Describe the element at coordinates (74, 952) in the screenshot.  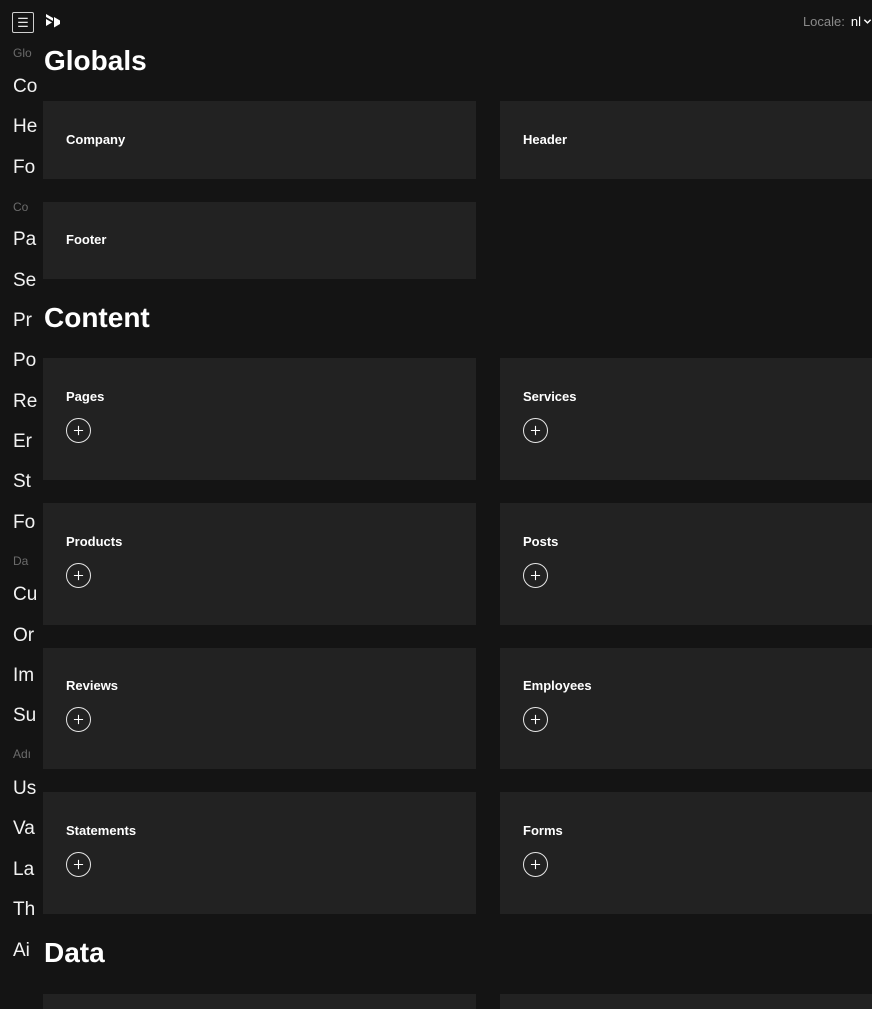
I see `section-title-data: Data` at that location.